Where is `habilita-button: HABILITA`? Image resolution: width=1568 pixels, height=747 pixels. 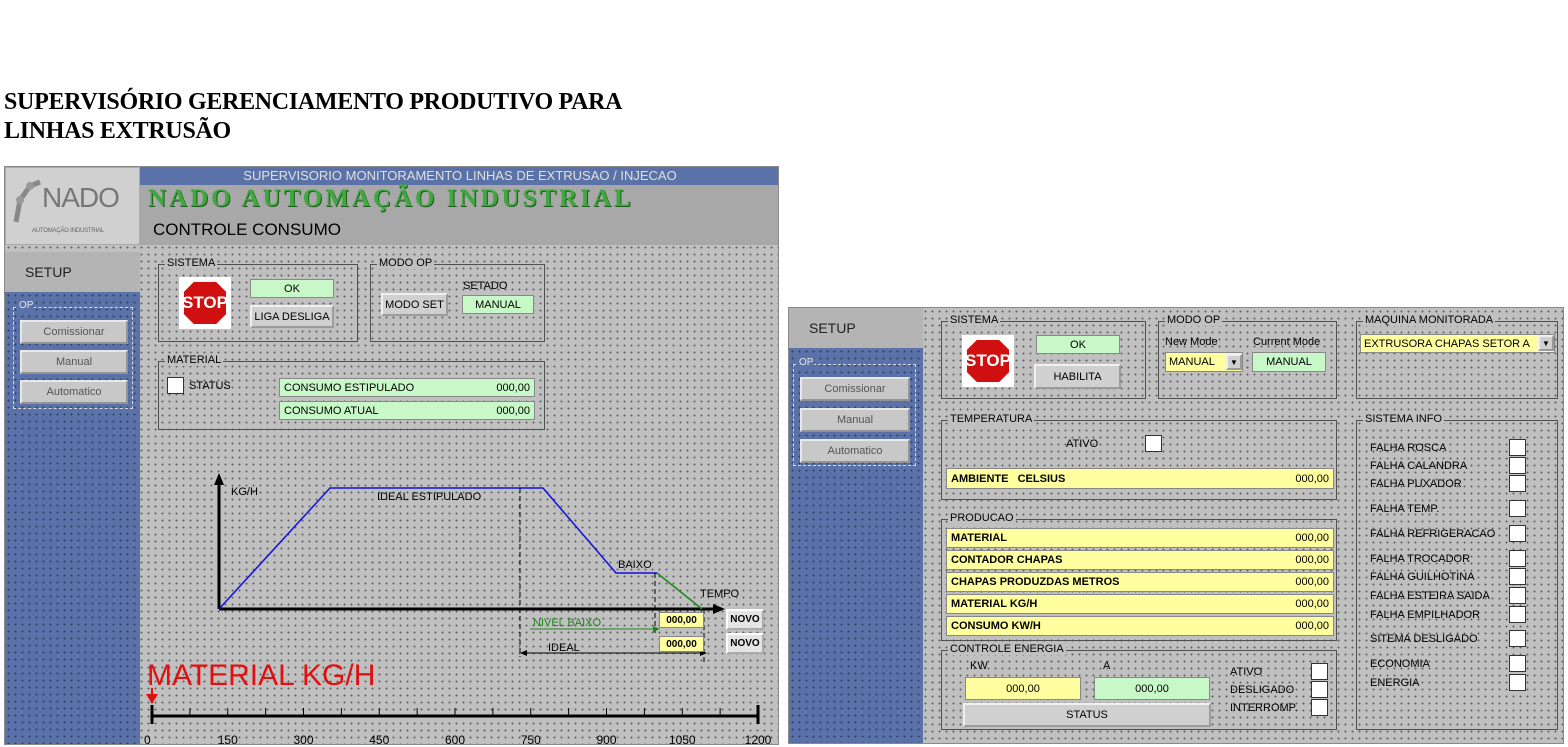 habilita-button: HABILITA is located at coordinates (1077, 376).